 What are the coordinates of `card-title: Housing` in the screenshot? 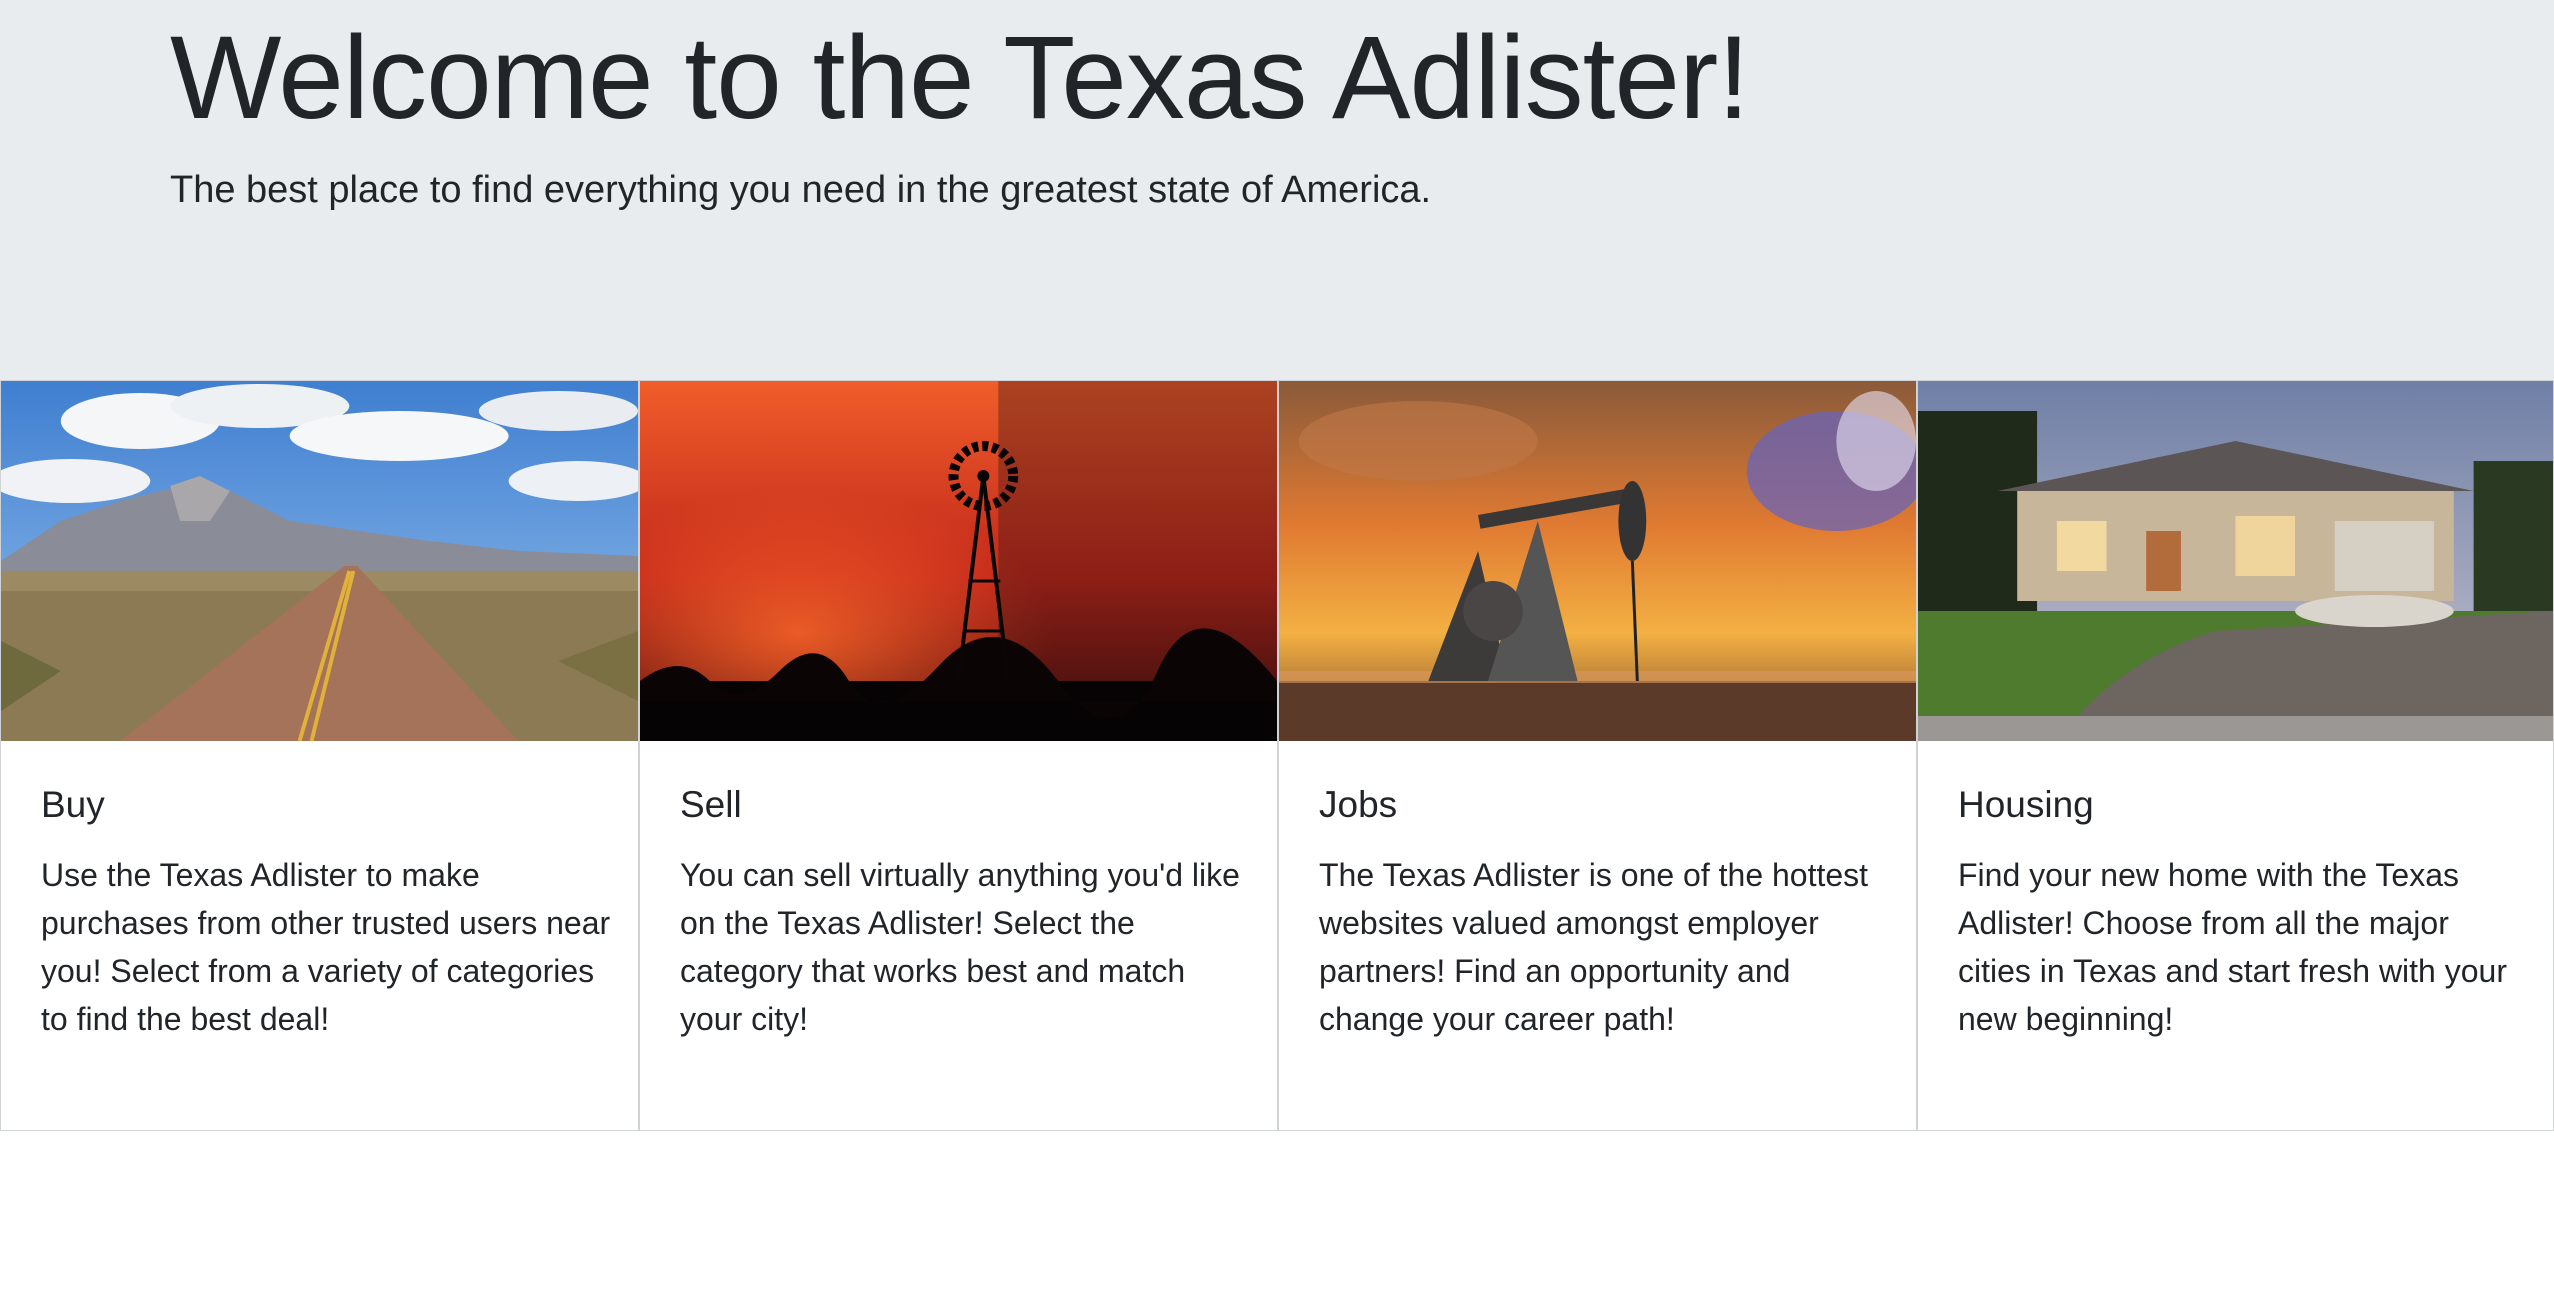 It's located at (2026, 804).